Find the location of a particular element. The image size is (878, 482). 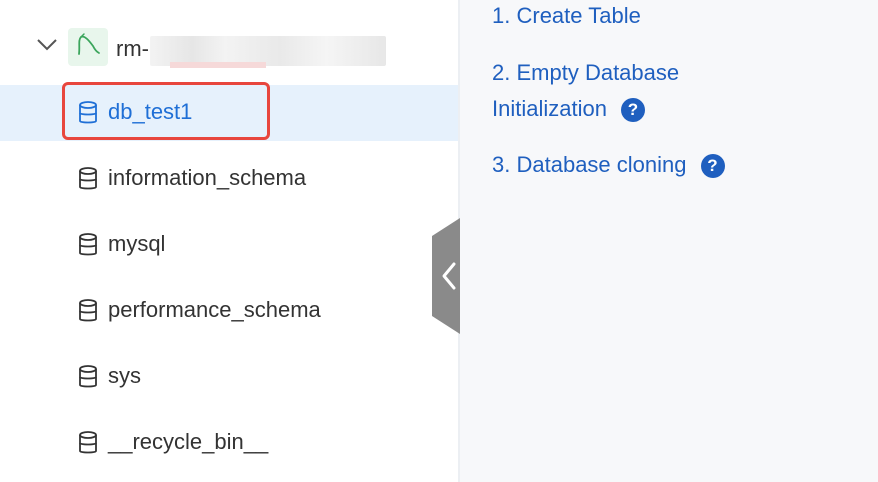

selection-highlight is located at coordinates (166, 111).